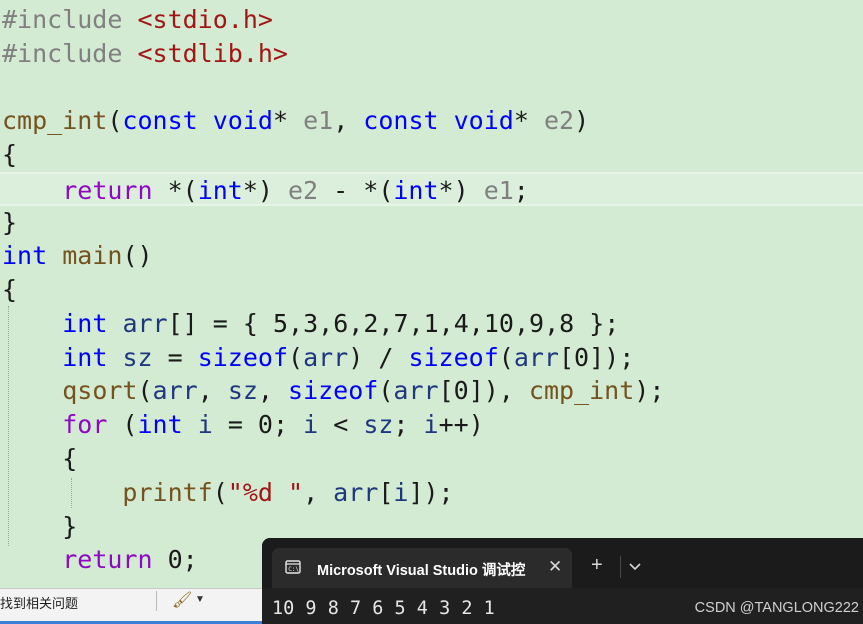 Image resolution: width=863 pixels, height=624 pixels. I want to click on code-token: main, so click(92, 255).